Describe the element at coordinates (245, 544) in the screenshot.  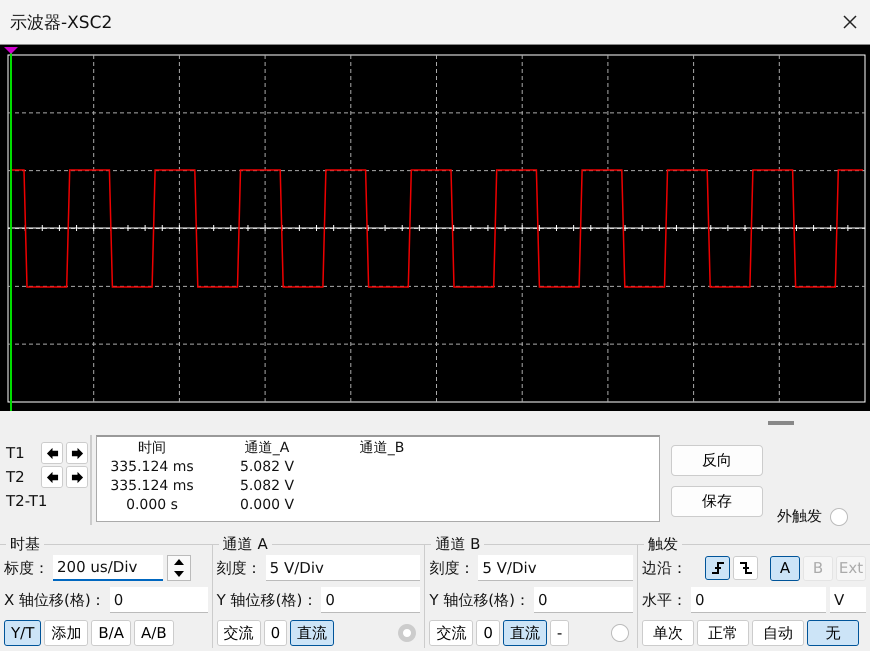
I see `group-title: 通道 A` at that location.